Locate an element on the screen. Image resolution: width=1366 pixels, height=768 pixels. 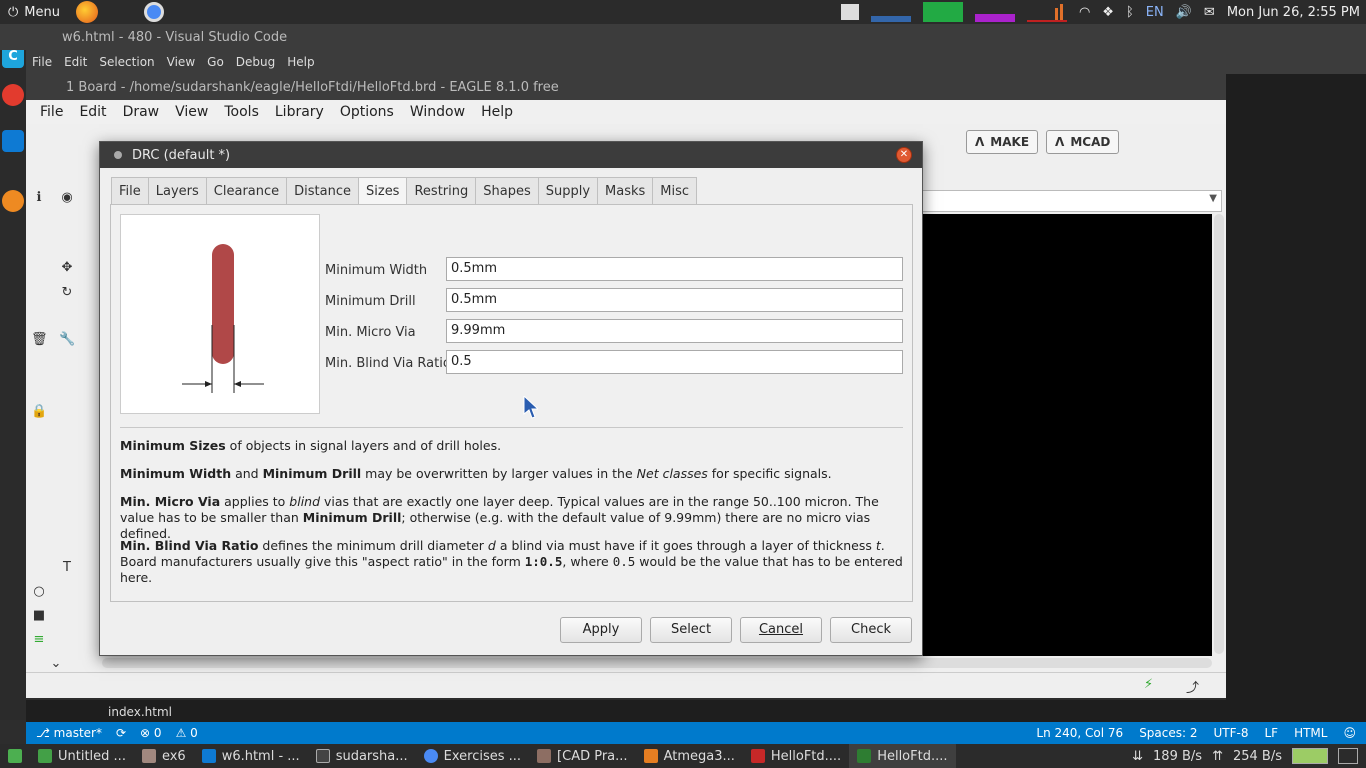
chevron-down-icon: ⌄ is located at coordinates (56, 664).